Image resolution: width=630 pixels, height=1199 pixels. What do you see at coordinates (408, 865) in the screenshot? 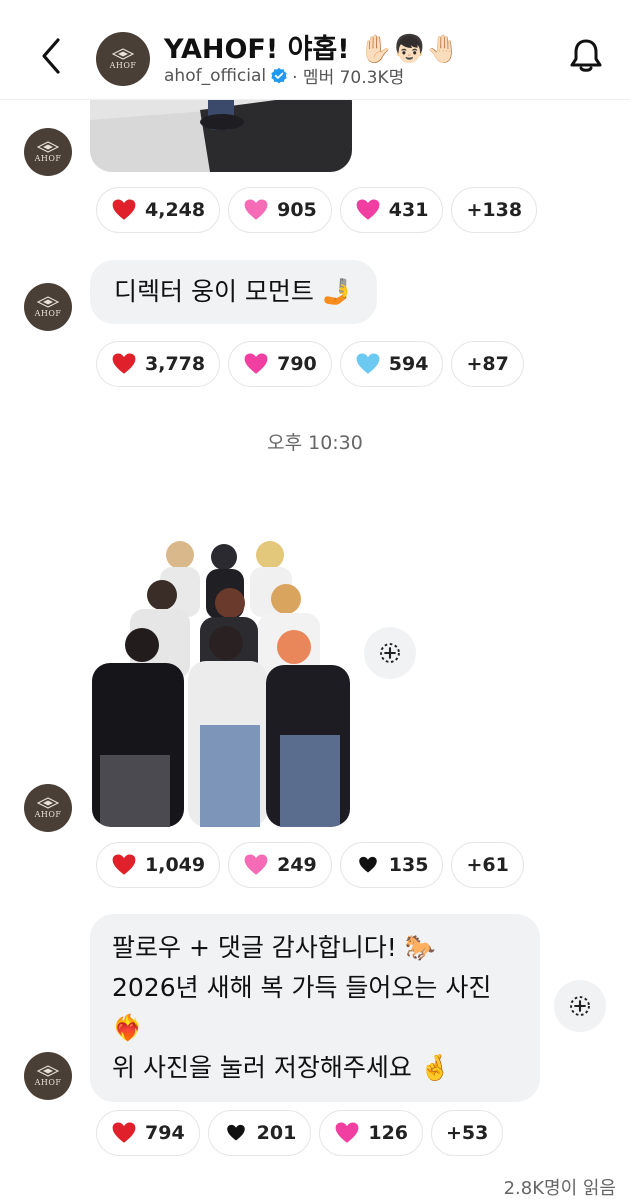
I see `reaction-count: 135` at bounding box center [408, 865].